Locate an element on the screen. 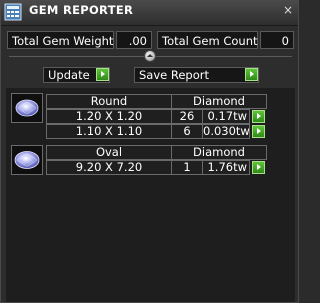 This screenshot has height=303, width=320. gem-size: 1.10 X 1.10 is located at coordinates (109, 131).